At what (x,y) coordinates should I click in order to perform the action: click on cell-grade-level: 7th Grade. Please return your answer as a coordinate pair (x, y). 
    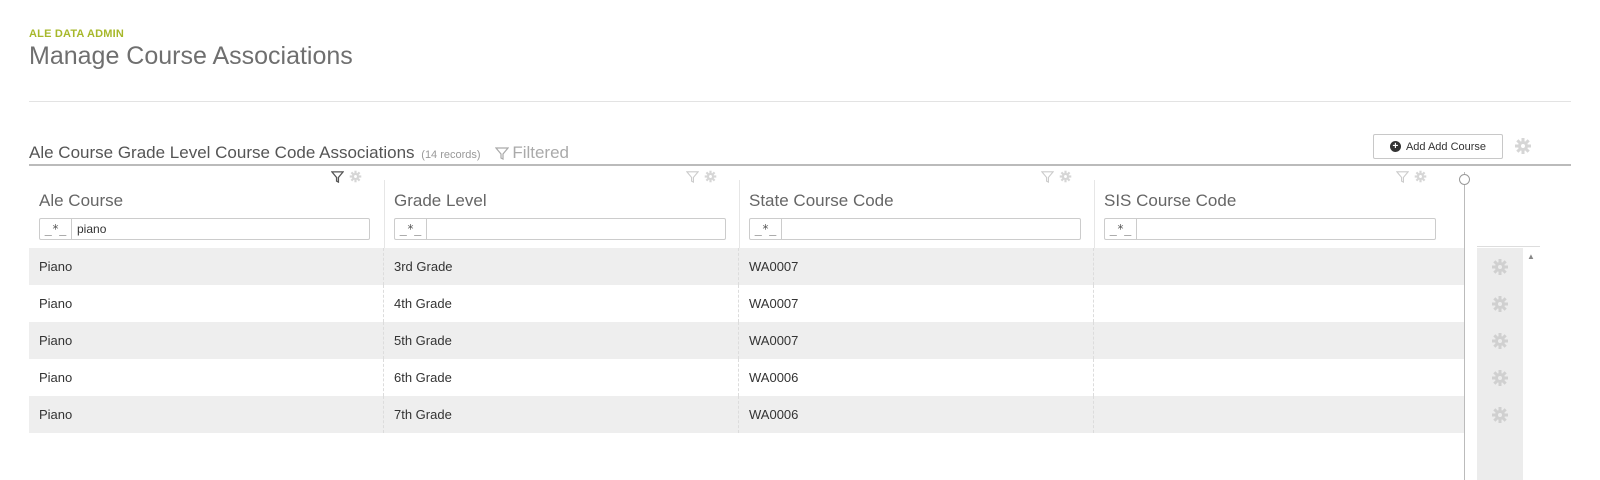
    Looking at the image, I should click on (561, 414).